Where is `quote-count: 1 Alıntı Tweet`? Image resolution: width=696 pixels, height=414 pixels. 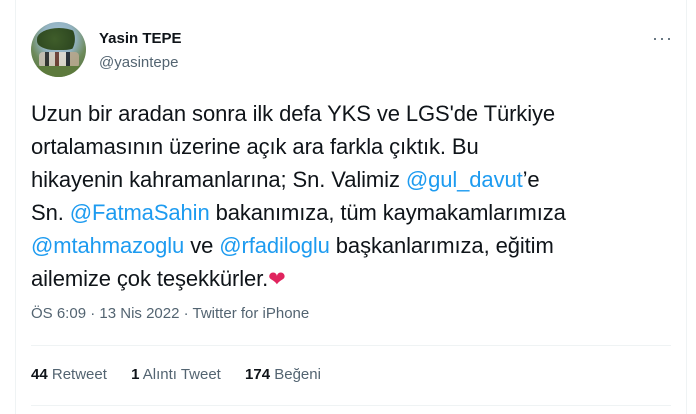 quote-count: 1 Alıntı Tweet is located at coordinates (176, 374).